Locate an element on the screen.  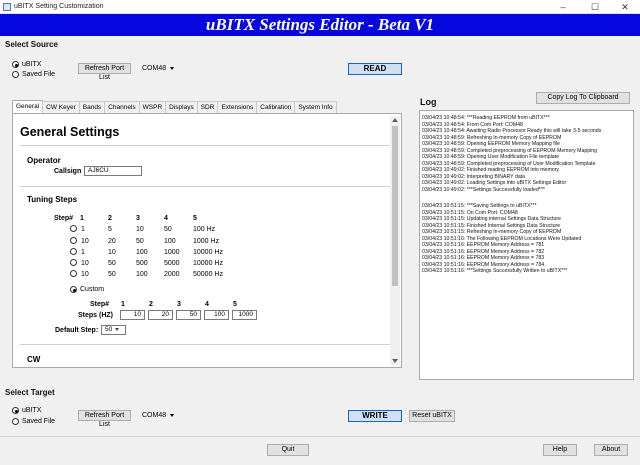
step-number-label: Step# is located at coordinates (64, 218).